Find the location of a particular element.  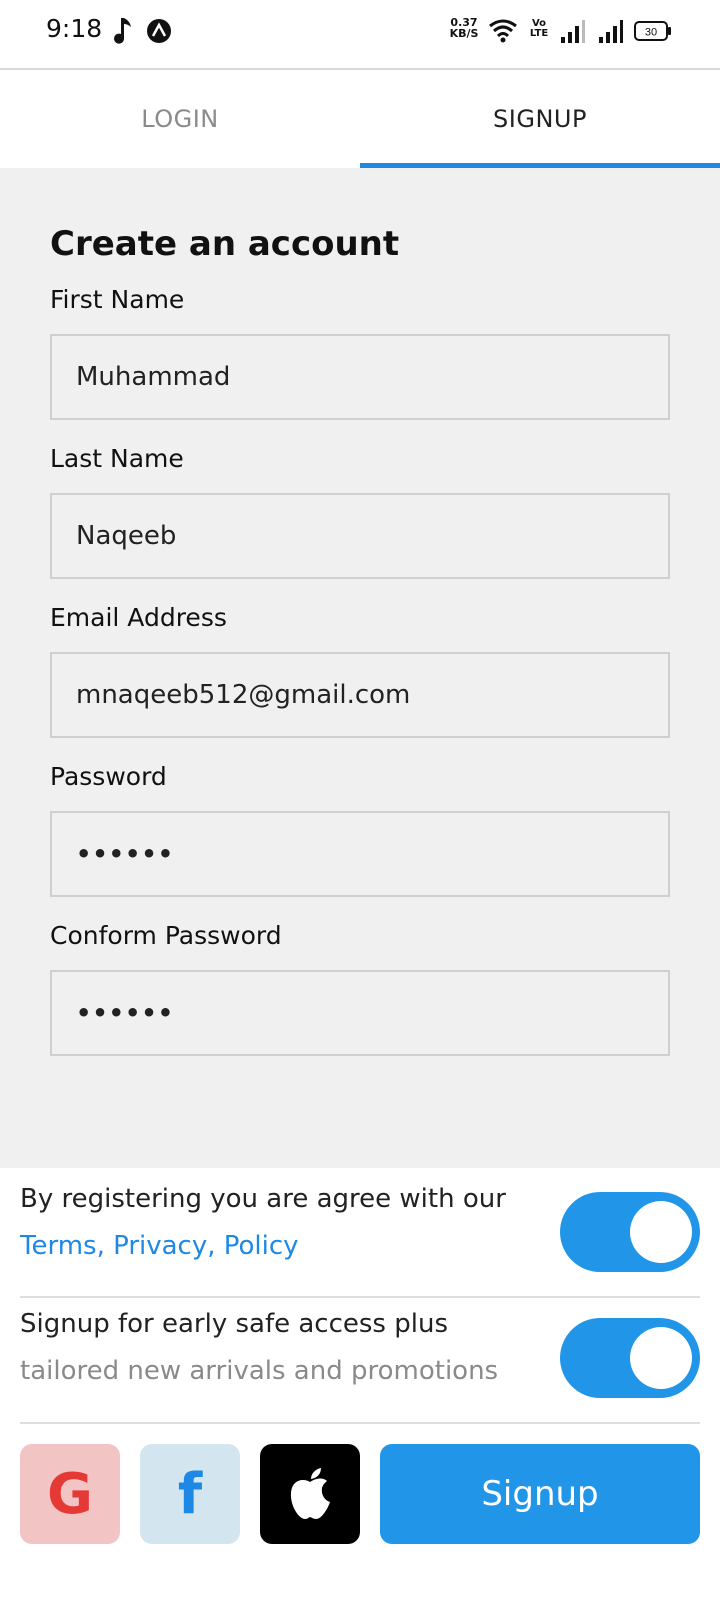

confirm-password-field: •••••• is located at coordinates (360, 1013).